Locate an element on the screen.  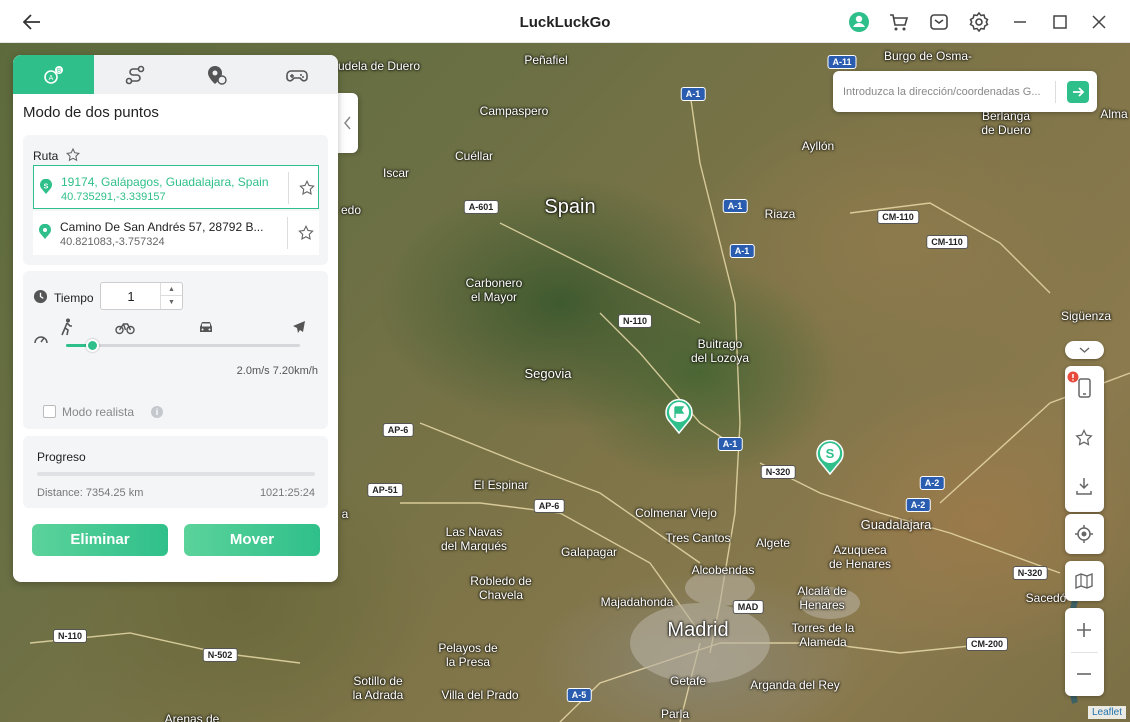
tab-jump-mode is located at coordinates (215, 74).